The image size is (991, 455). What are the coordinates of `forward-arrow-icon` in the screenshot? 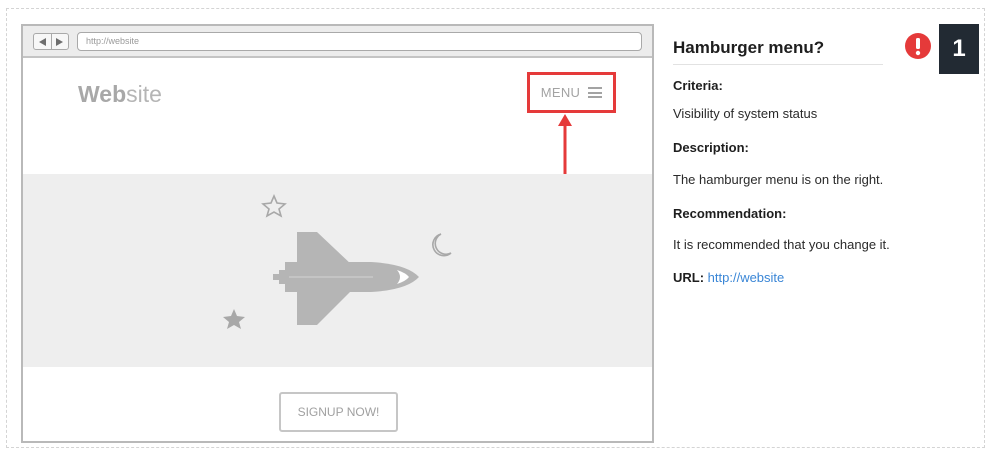 It's located at (60, 41).